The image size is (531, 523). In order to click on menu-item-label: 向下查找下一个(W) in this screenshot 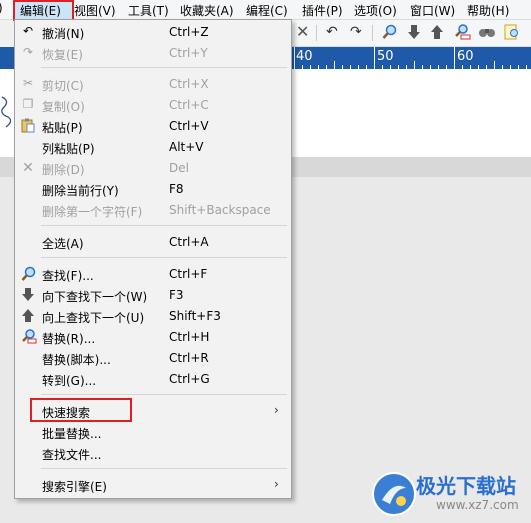, I will do `click(95, 297)`.